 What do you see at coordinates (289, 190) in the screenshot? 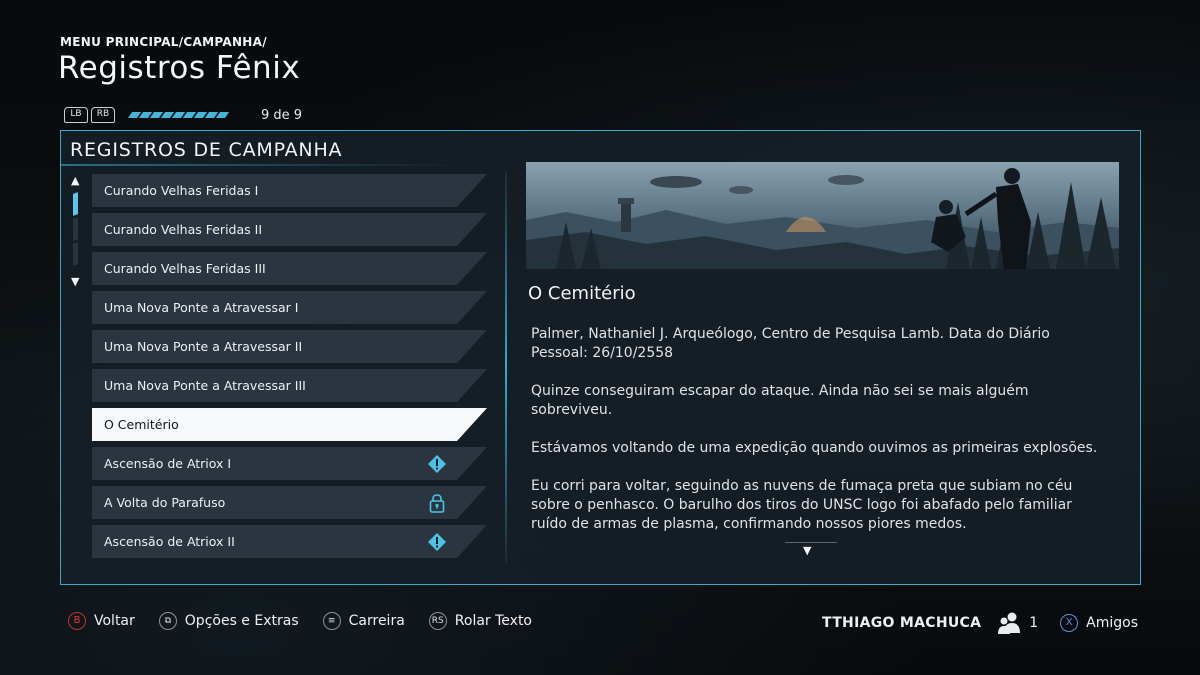
I see `log-list-item: Curando Velhas Feridas I` at bounding box center [289, 190].